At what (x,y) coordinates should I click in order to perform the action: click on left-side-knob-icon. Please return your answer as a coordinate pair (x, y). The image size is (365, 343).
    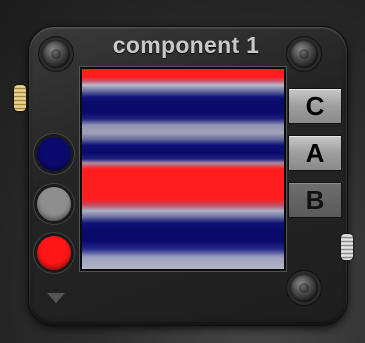
    Looking at the image, I should click on (20, 98).